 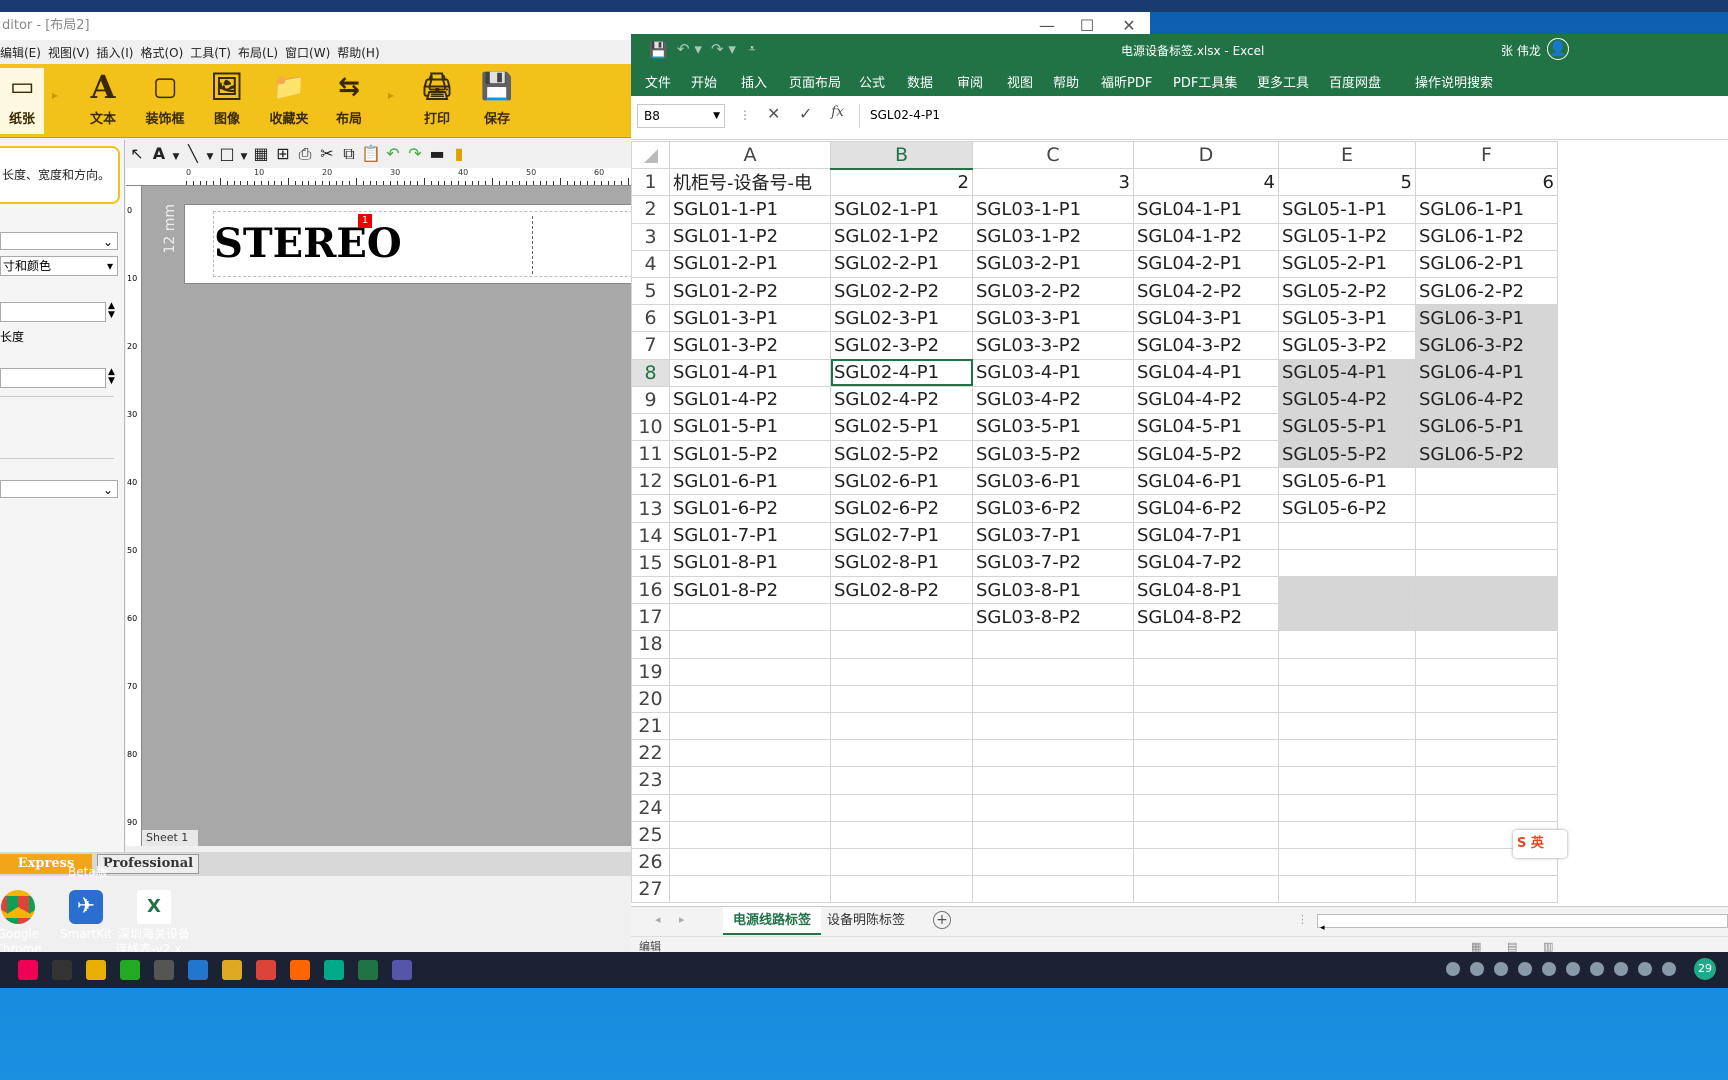 What do you see at coordinates (1053, 209) in the screenshot?
I see `cell: SGL03-1-P1` at bounding box center [1053, 209].